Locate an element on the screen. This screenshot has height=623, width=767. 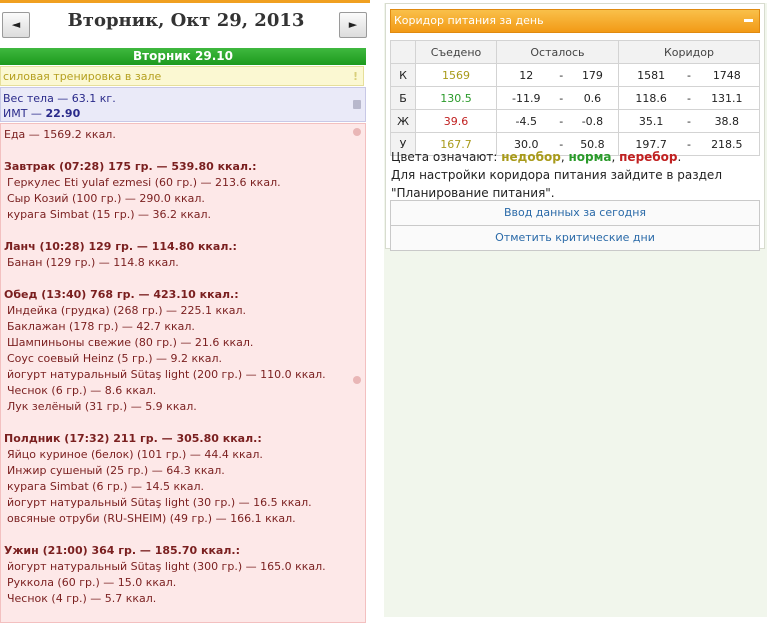
meal-title: Завтрак (07:28) 175 гр. — 539.80 ккал.: is located at coordinates (184, 167).